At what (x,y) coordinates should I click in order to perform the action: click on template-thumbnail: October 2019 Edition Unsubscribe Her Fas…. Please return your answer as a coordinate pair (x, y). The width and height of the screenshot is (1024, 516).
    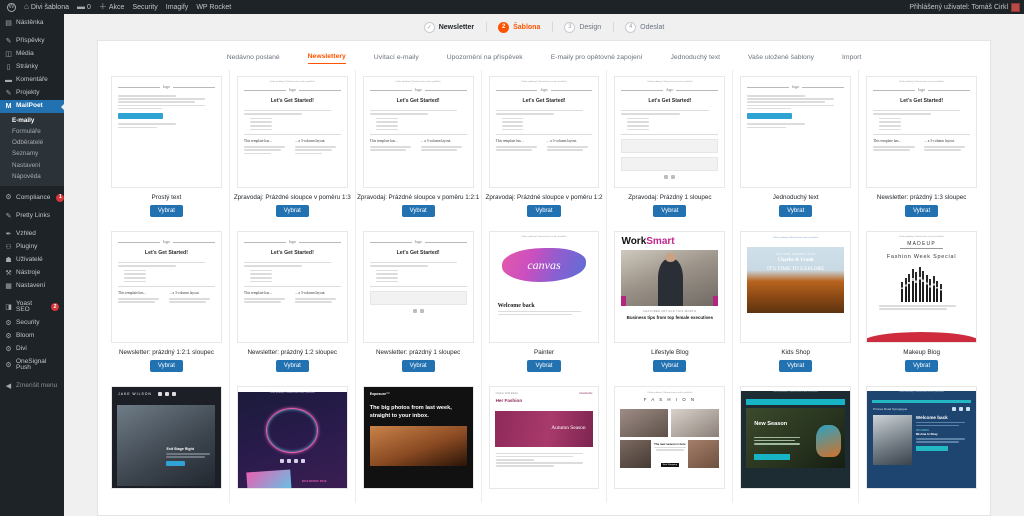
    Looking at the image, I should click on (544, 437).